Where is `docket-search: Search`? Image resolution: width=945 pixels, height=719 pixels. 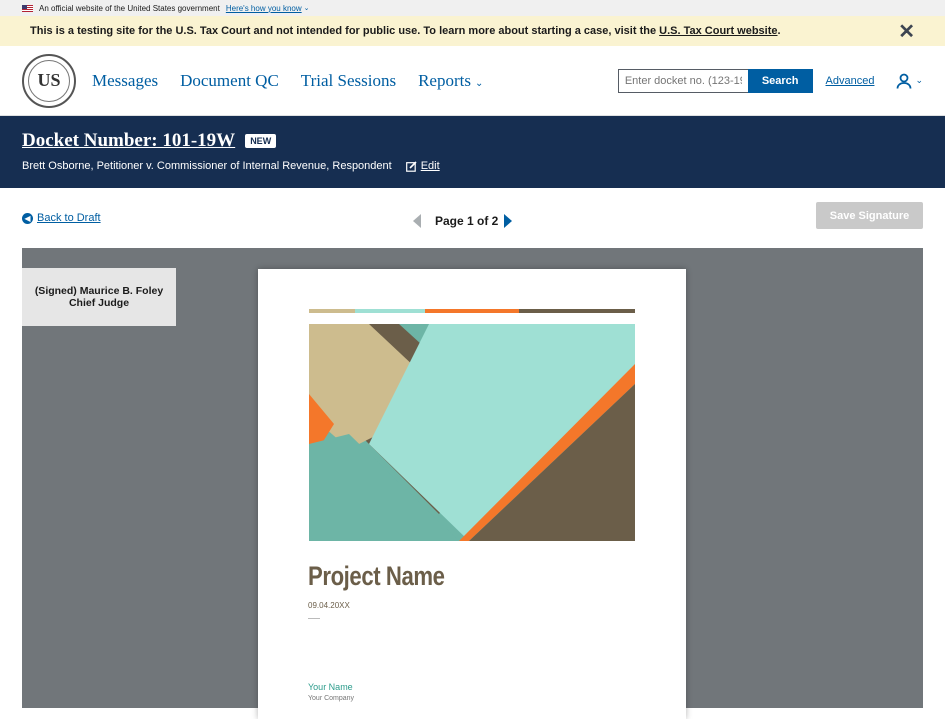 docket-search: Search is located at coordinates (715, 80).